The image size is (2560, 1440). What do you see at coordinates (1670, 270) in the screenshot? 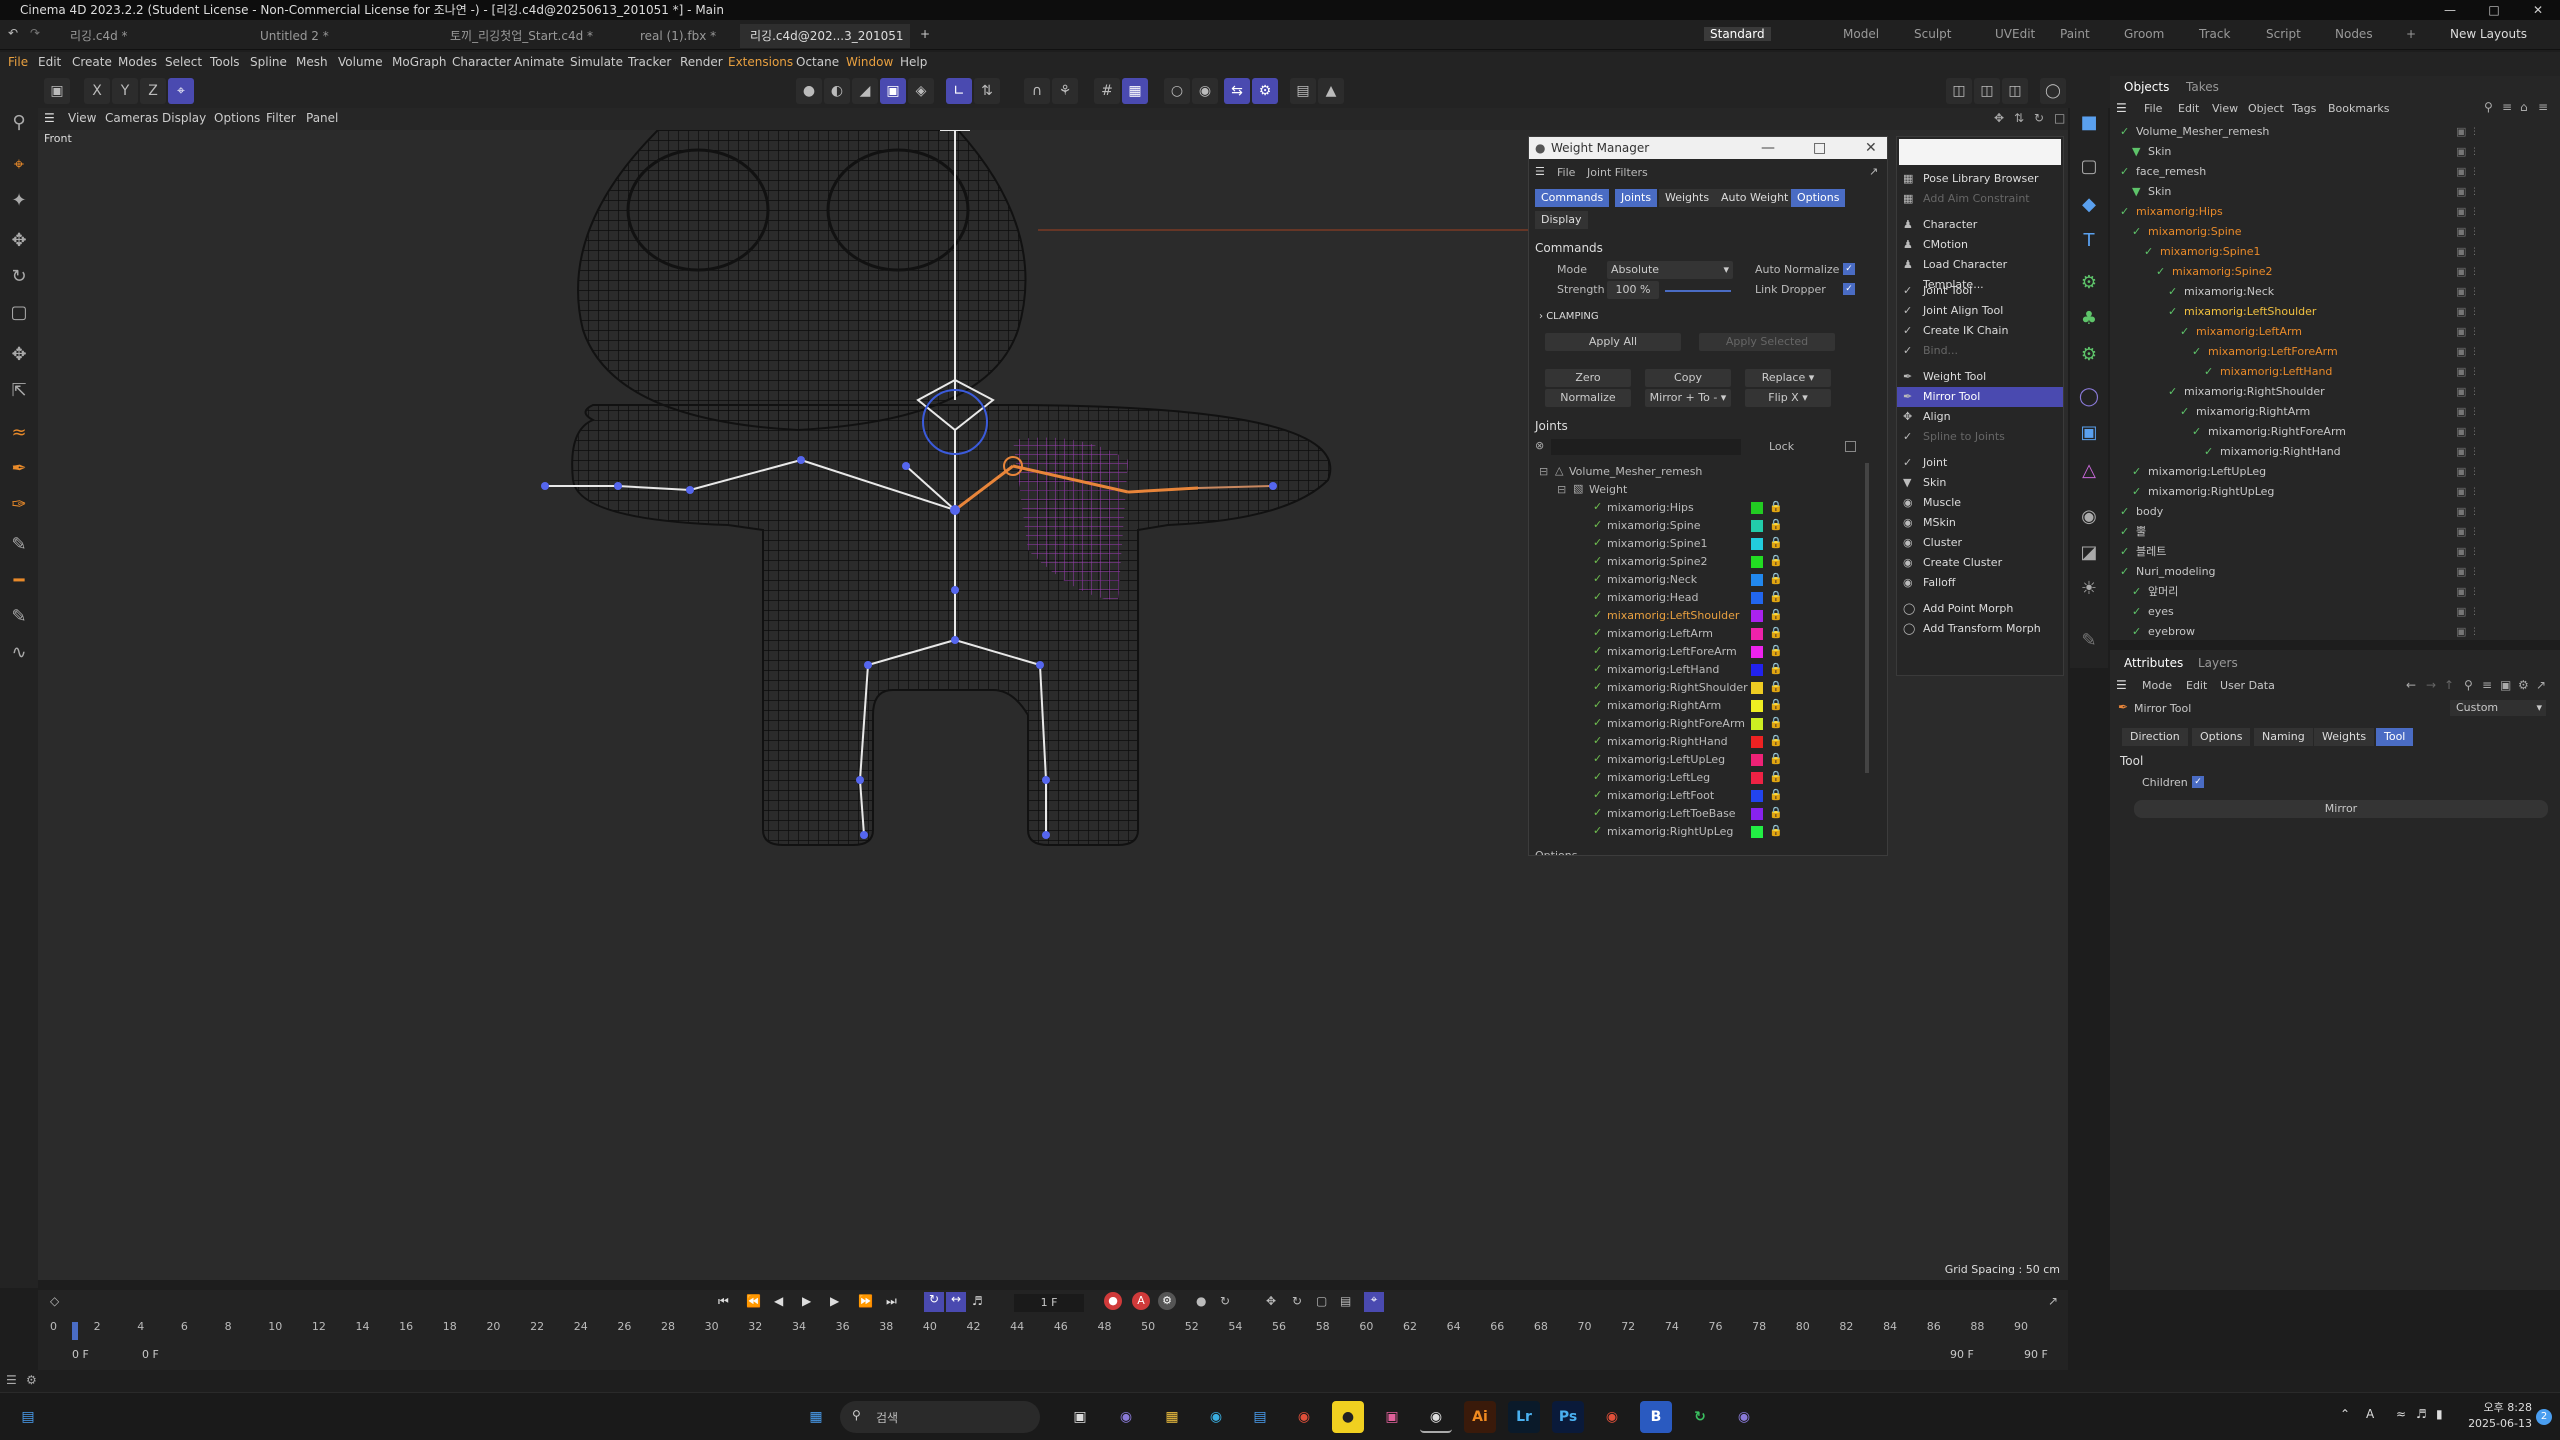
I see `wm-mode-dropdown: Absolute ▾` at bounding box center [1670, 270].